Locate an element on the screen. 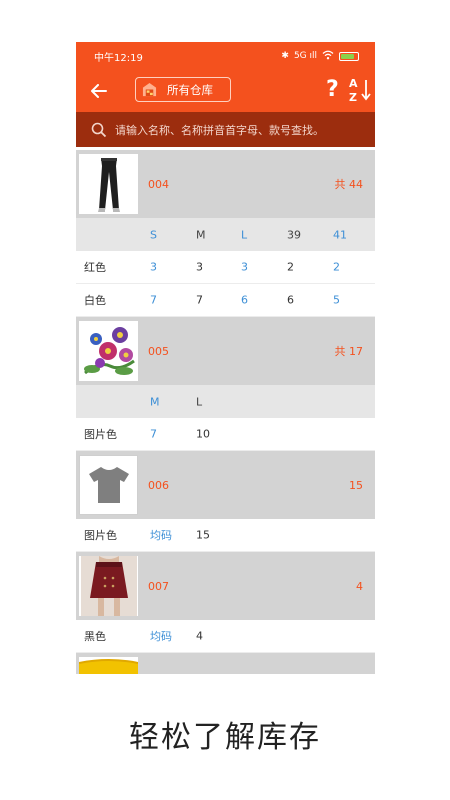 The width and height of the screenshot is (450, 800). product-row: 007 4 is located at coordinates (225, 586).